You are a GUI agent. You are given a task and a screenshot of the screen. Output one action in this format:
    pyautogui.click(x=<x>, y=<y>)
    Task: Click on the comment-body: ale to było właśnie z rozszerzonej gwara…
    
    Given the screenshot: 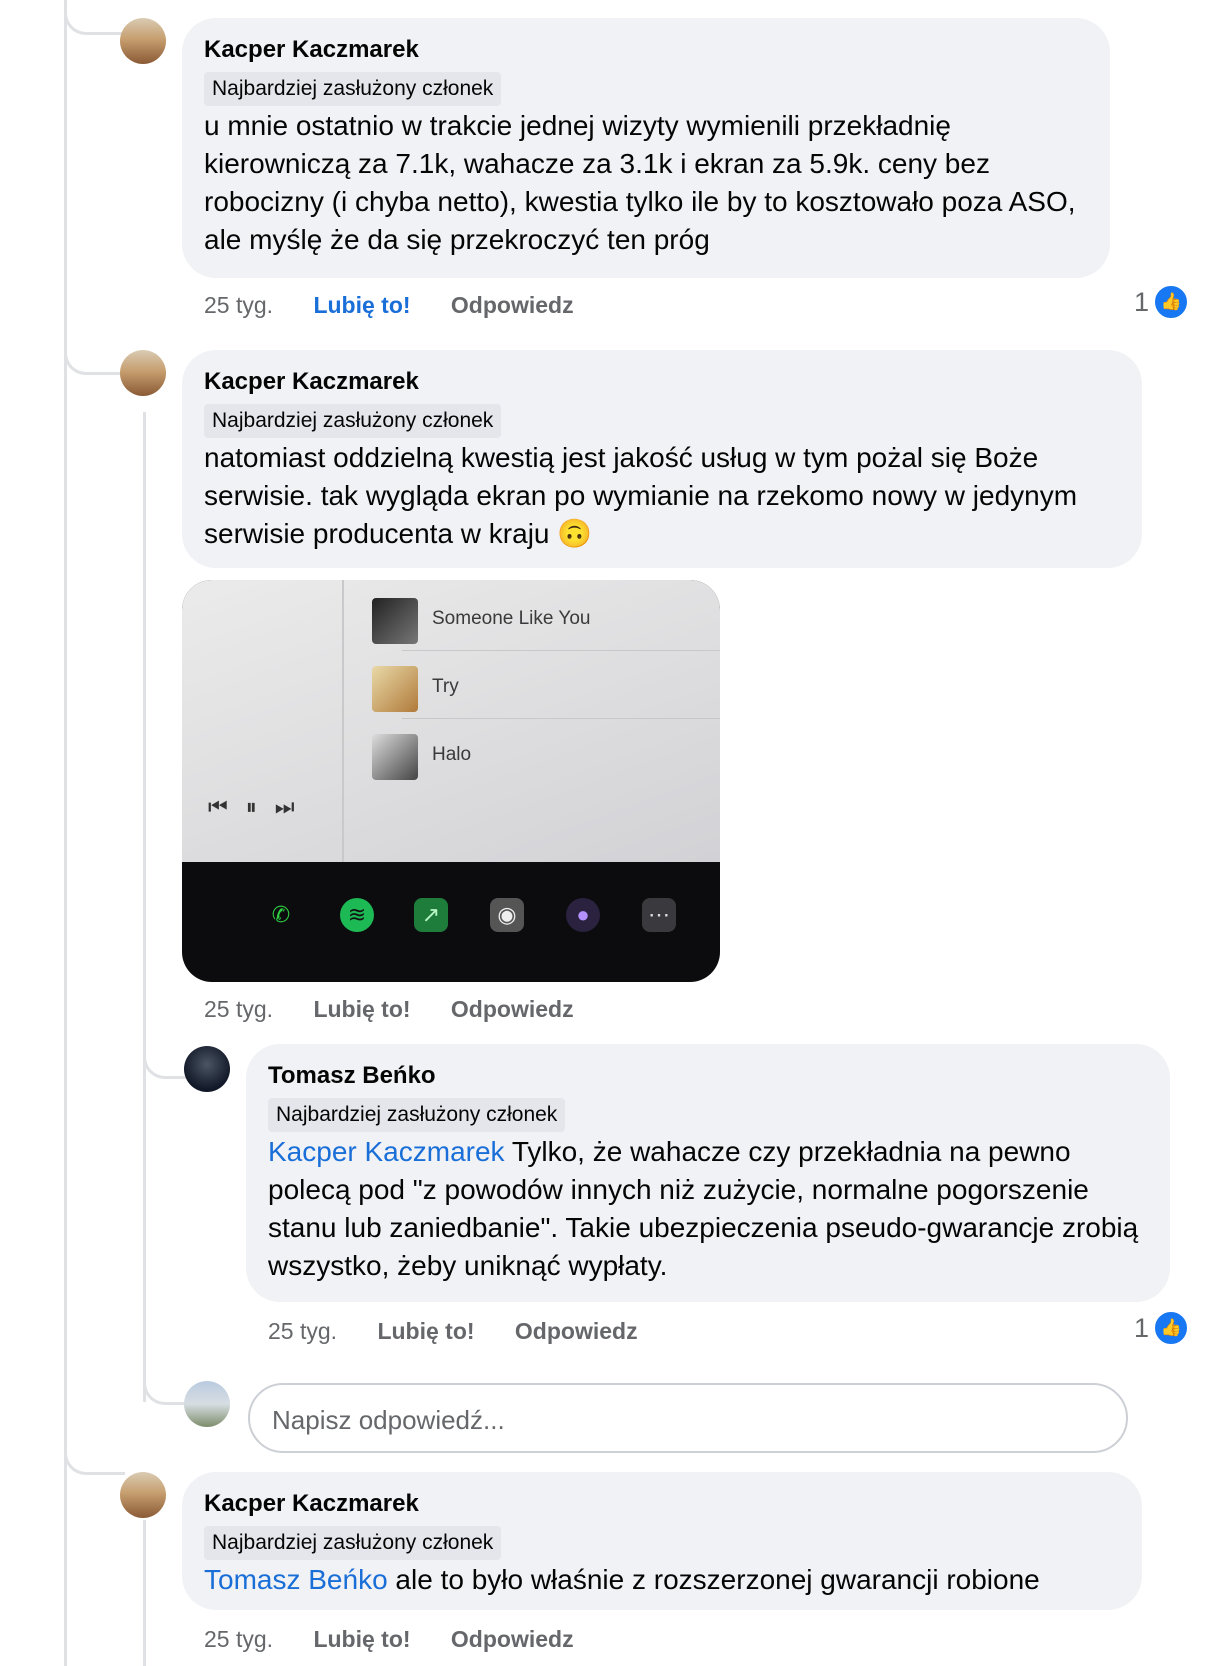 What is the action you would take?
    pyautogui.click(x=713, y=1579)
    